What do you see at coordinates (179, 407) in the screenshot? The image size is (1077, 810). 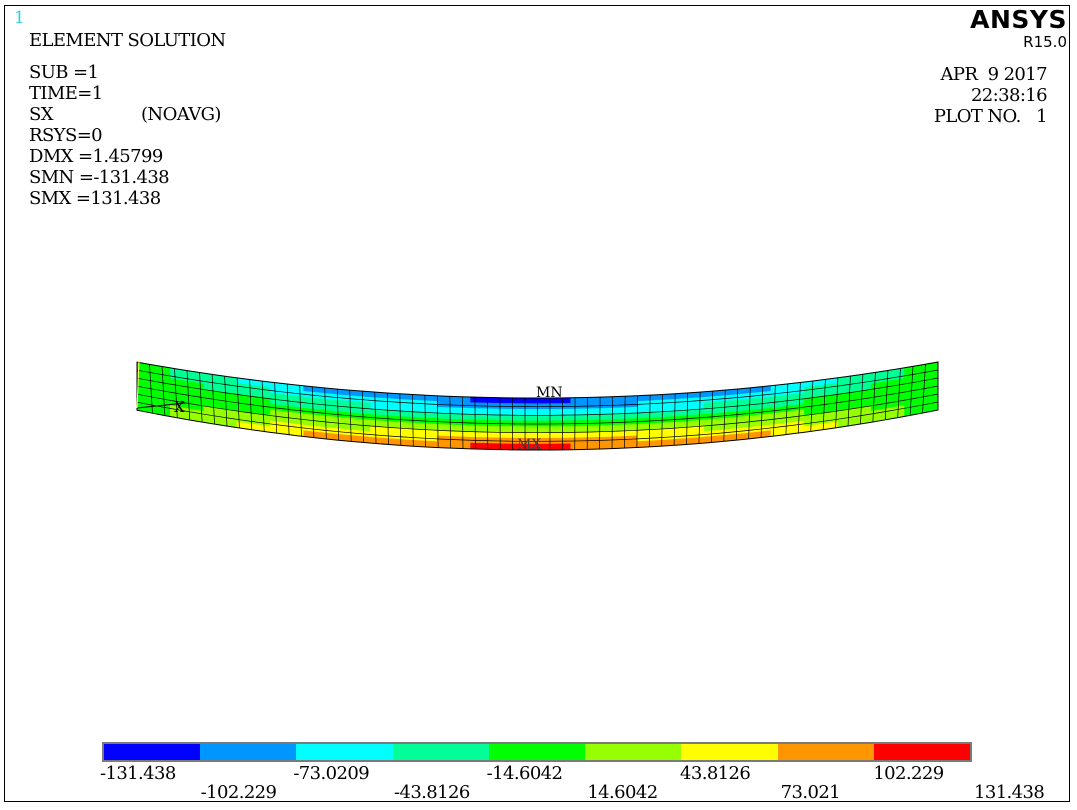 I see `x-axis-label: X` at bounding box center [179, 407].